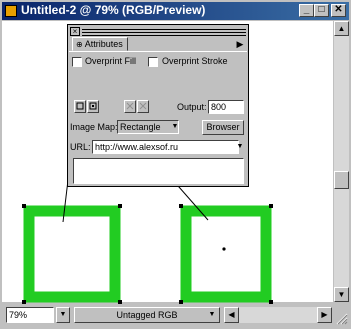 Image resolution: width=351 pixels, height=329 pixels. What do you see at coordinates (240, 147) in the screenshot?
I see `url-dropdown-icon: ▼` at bounding box center [240, 147].